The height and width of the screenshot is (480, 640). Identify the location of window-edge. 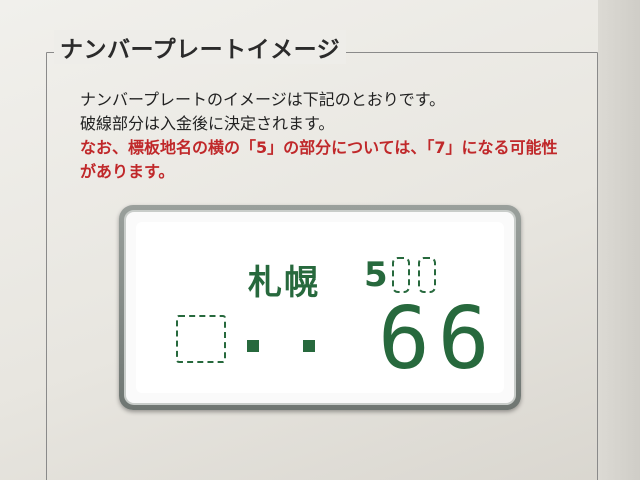
(619, 240).